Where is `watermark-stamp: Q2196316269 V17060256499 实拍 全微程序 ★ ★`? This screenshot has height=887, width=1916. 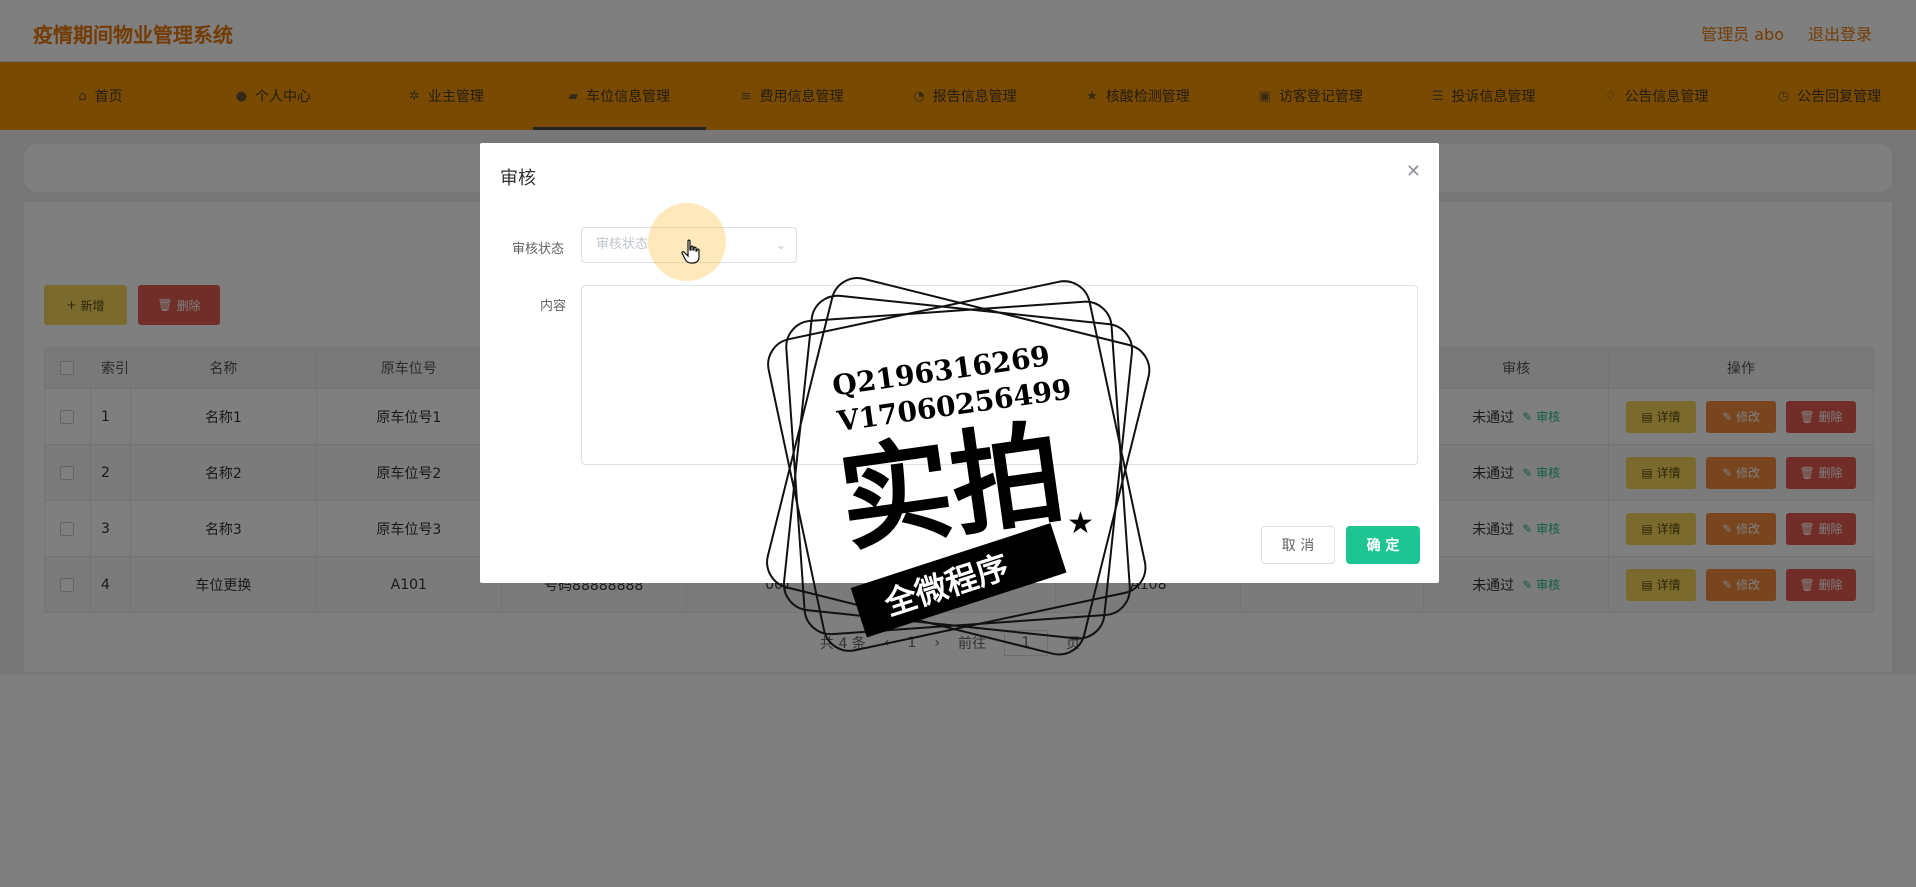 watermark-stamp: Q2196316269 V17060256499 实拍 全微程序 ★ ★ is located at coordinates (958, 466).